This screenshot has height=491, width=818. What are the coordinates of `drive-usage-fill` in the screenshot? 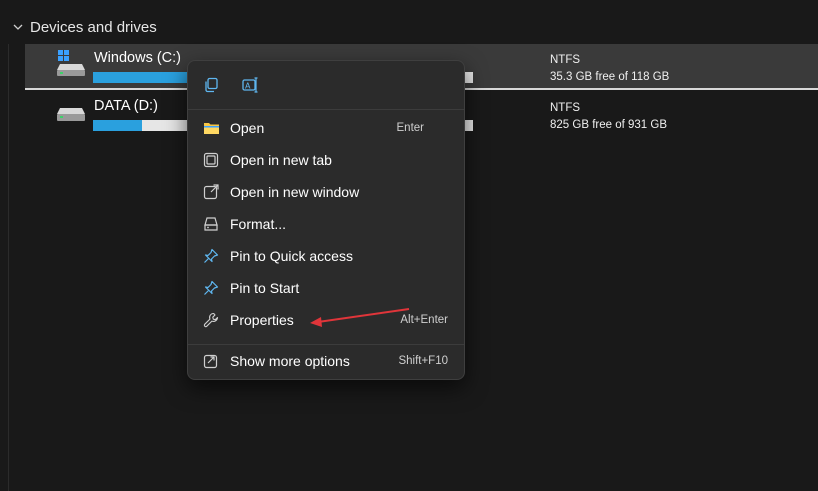 It's located at (118, 125).